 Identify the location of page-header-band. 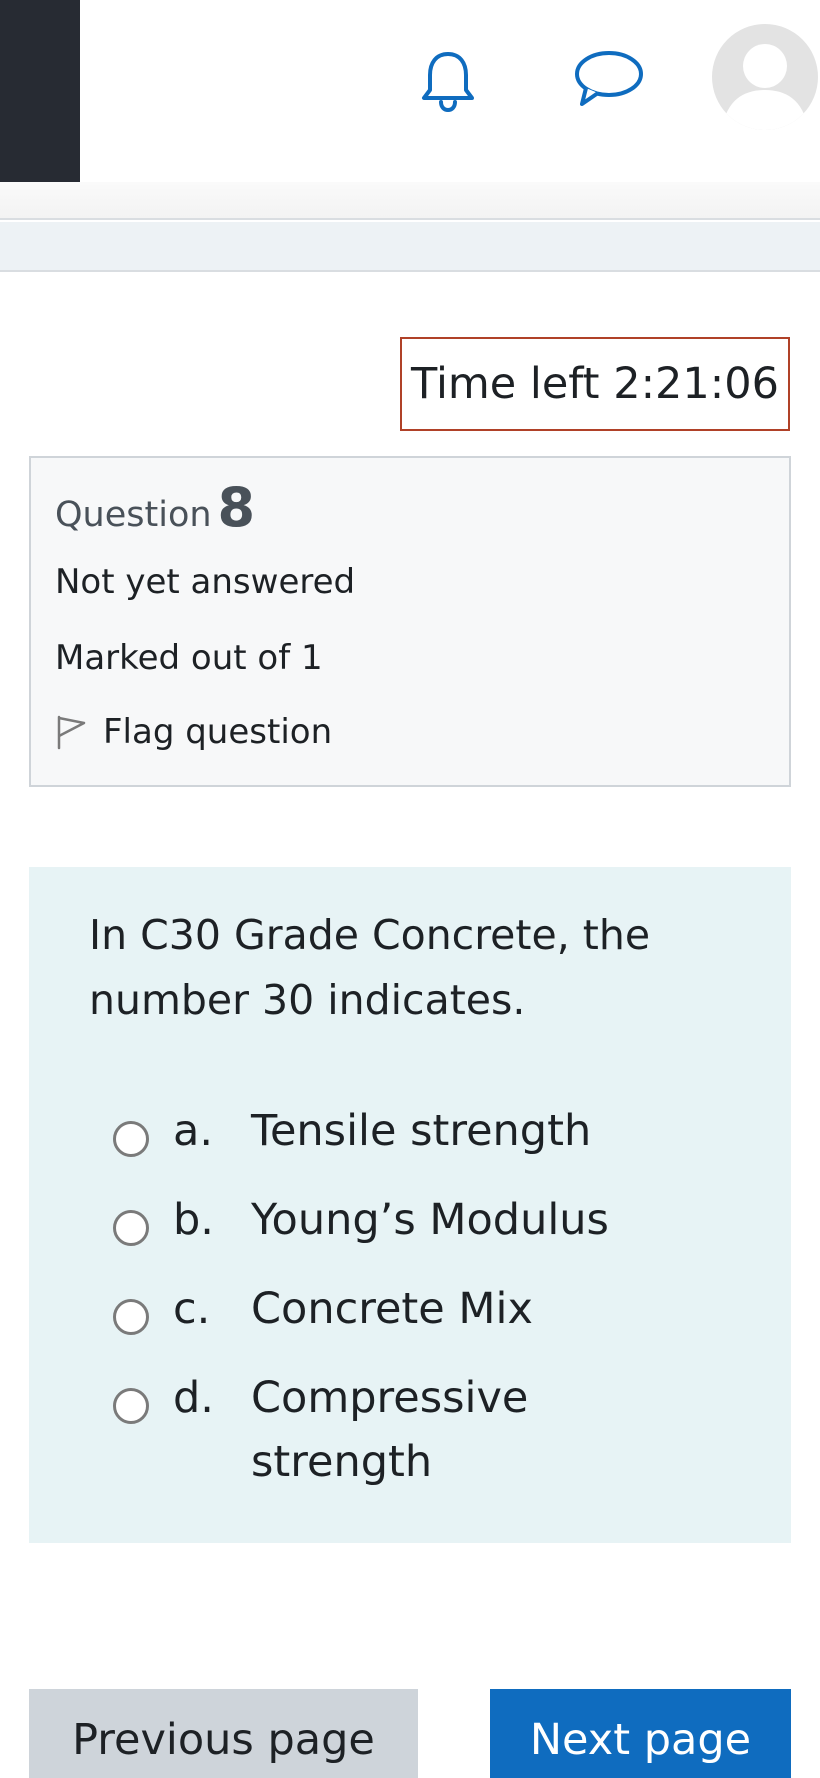
(410, 201).